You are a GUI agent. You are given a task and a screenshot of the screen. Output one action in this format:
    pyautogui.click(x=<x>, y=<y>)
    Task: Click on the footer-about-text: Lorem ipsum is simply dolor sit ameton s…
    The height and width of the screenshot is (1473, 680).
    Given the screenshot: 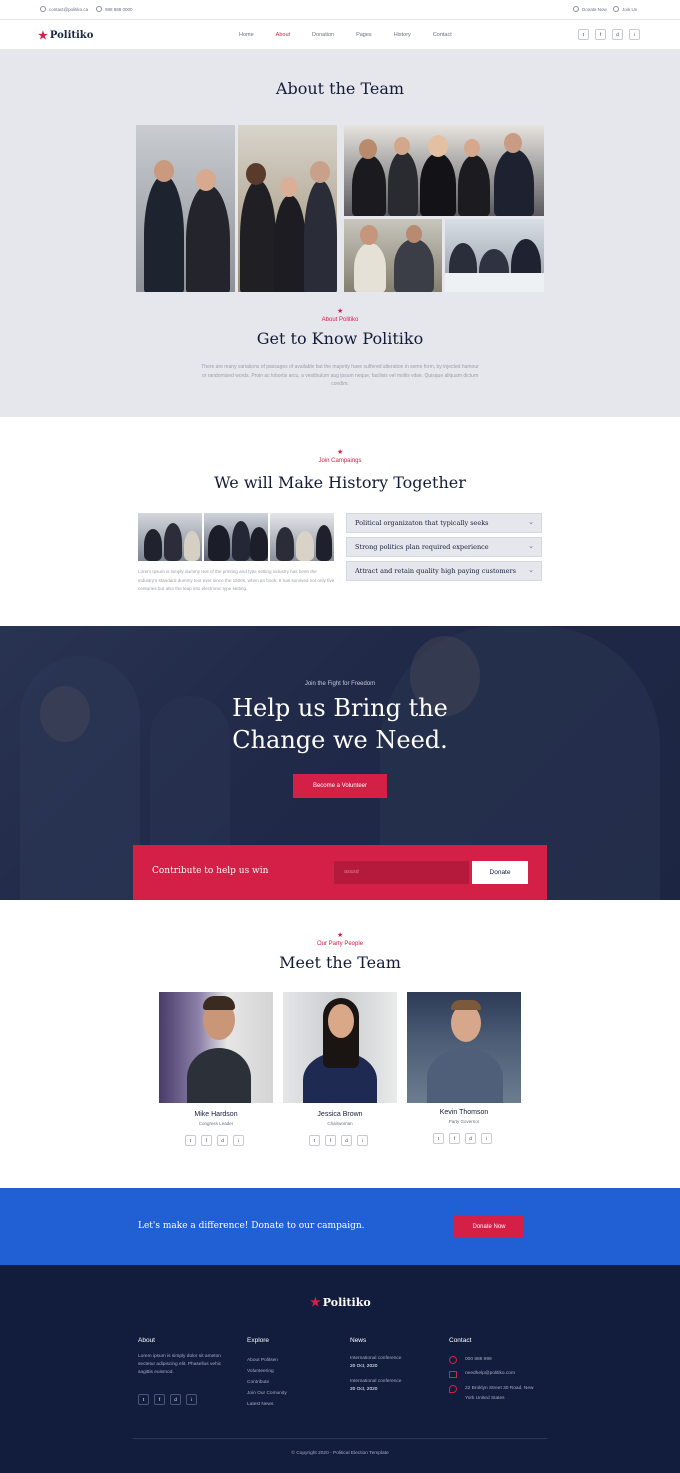 What is the action you would take?
    pyautogui.click(x=180, y=1365)
    